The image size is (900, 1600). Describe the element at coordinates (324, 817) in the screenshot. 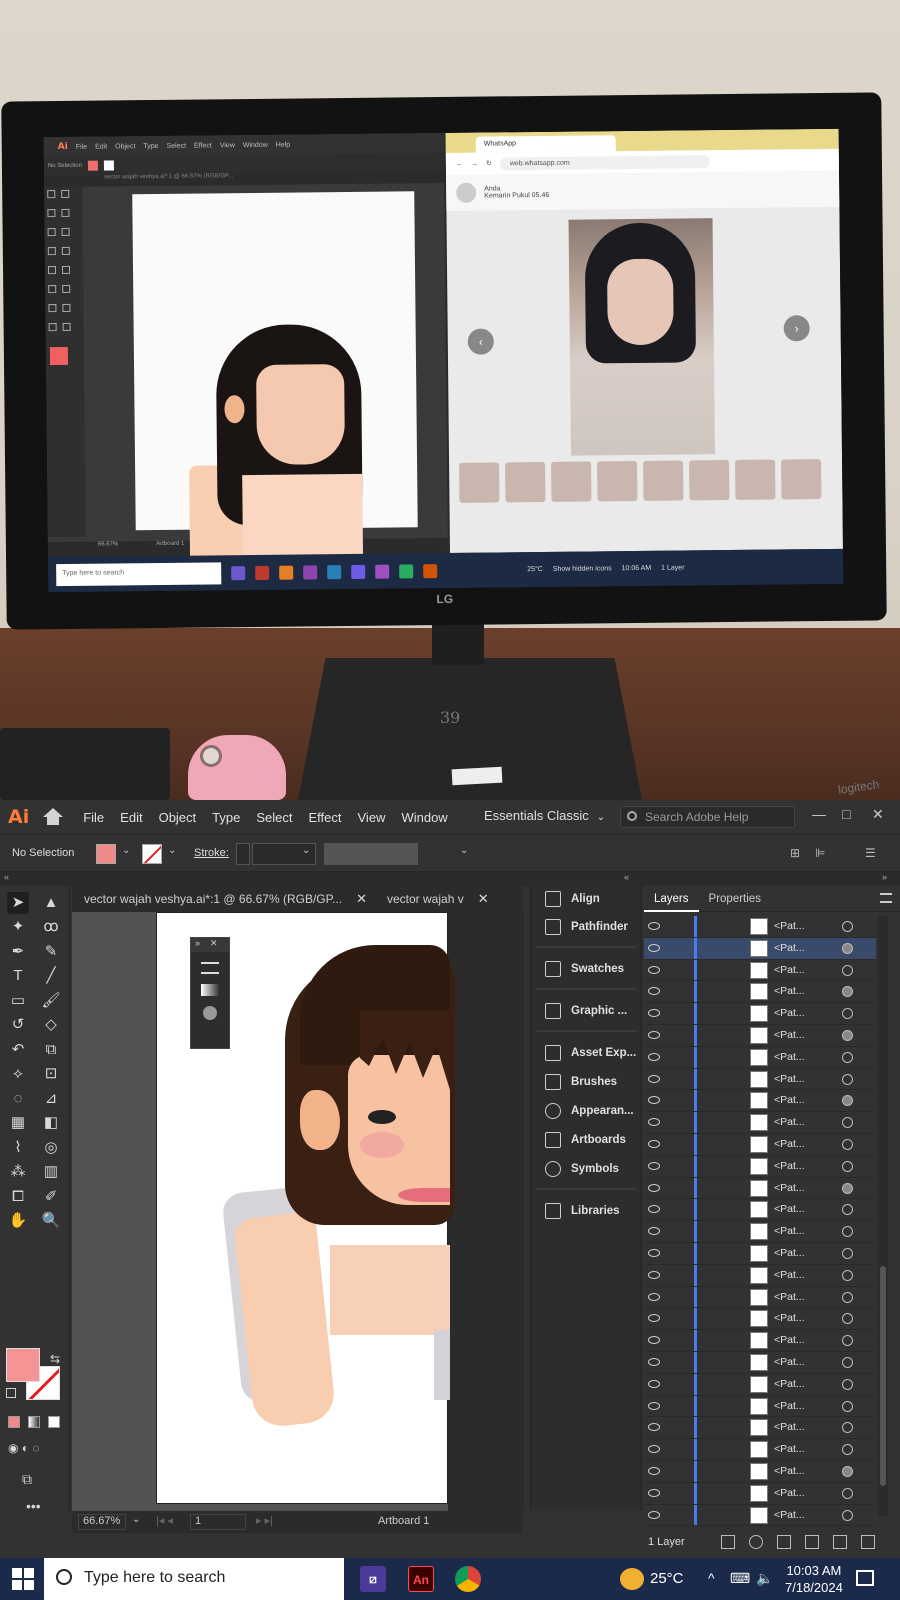

I see `menu-effect: Effect` at that location.